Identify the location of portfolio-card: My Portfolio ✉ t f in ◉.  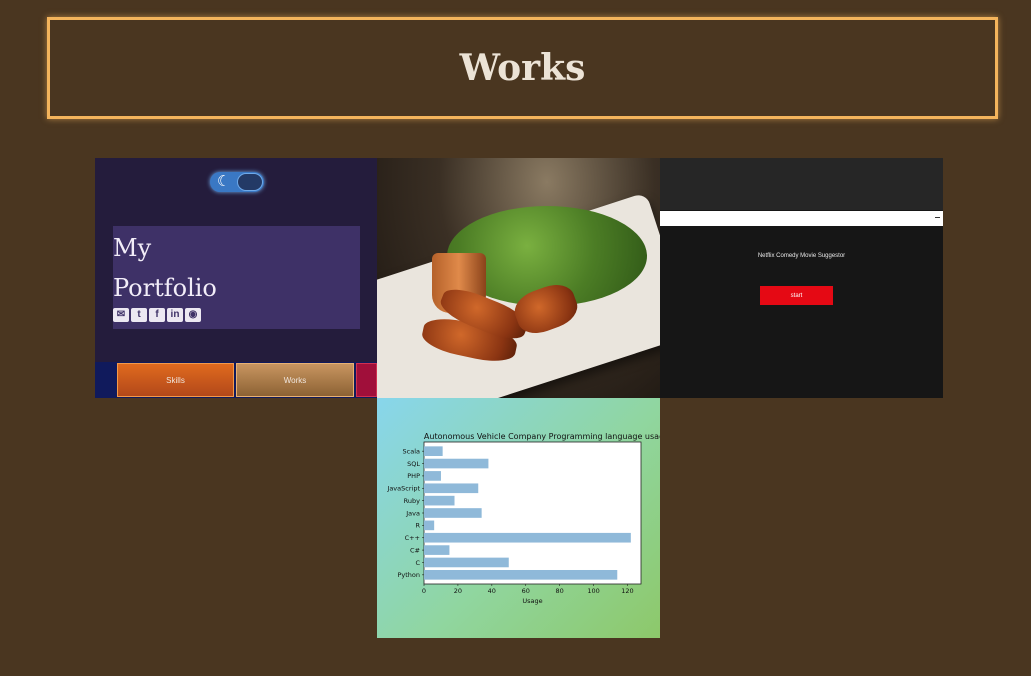
(236, 277).